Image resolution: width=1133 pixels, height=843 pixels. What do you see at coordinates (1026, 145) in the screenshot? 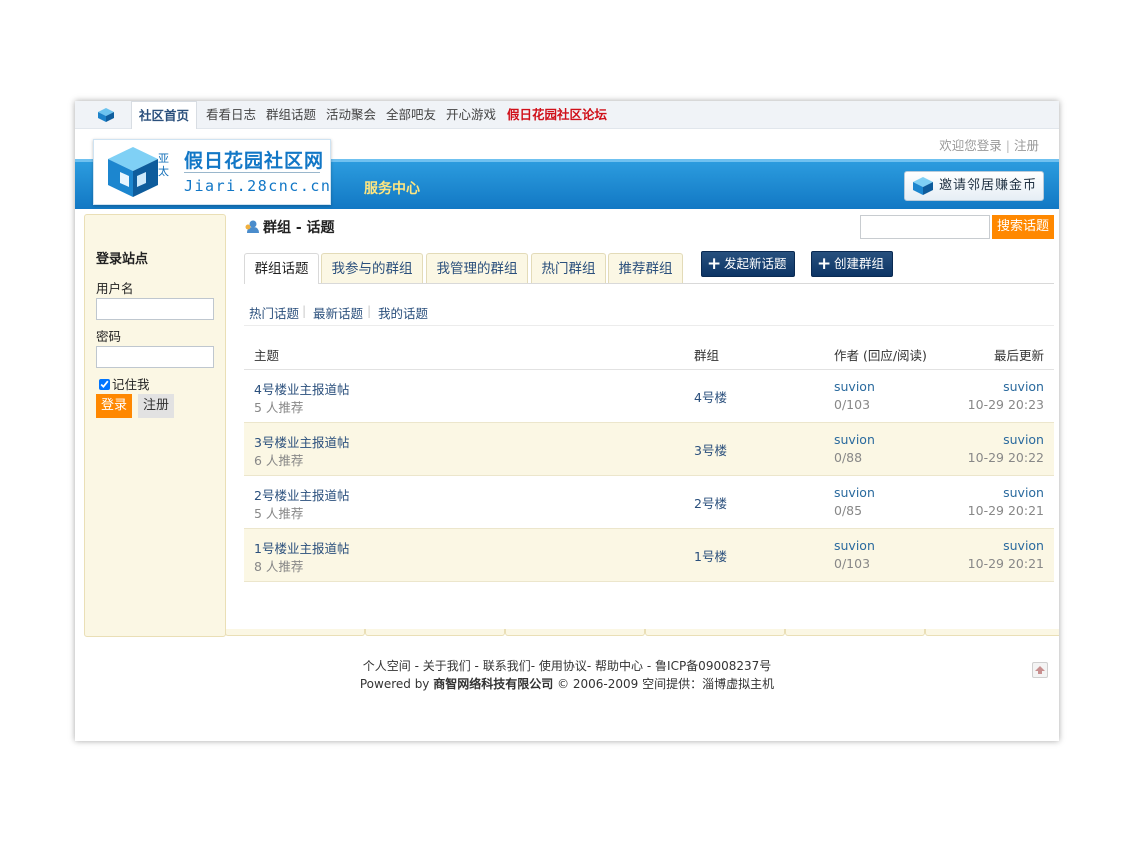
I see `register-link: 注册` at bounding box center [1026, 145].